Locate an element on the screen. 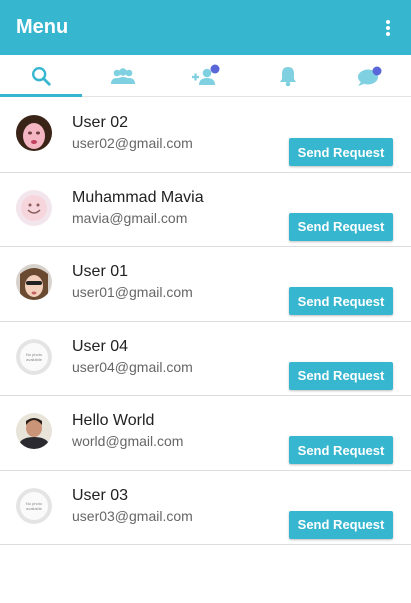 The height and width of the screenshot is (603, 411). tab-search is located at coordinates (41, 76).